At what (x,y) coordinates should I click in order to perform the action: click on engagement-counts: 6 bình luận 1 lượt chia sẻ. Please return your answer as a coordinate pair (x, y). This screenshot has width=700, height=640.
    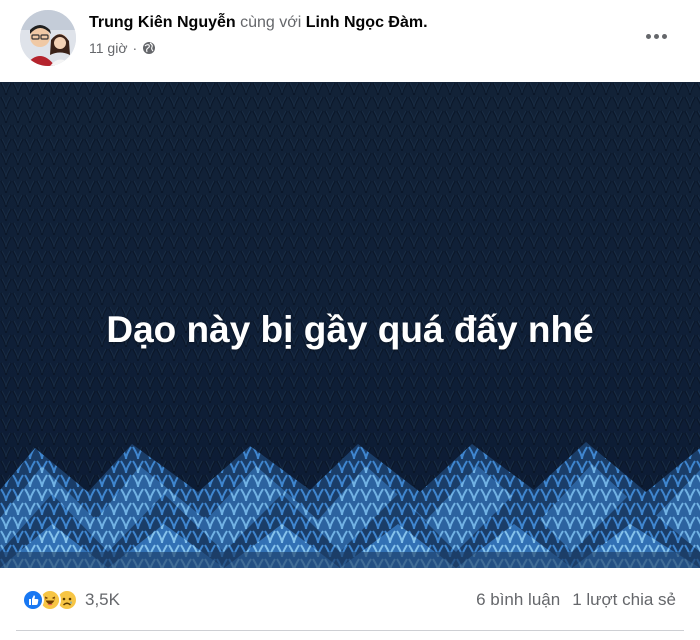
    Looking at the image, I should click on (576, 600).